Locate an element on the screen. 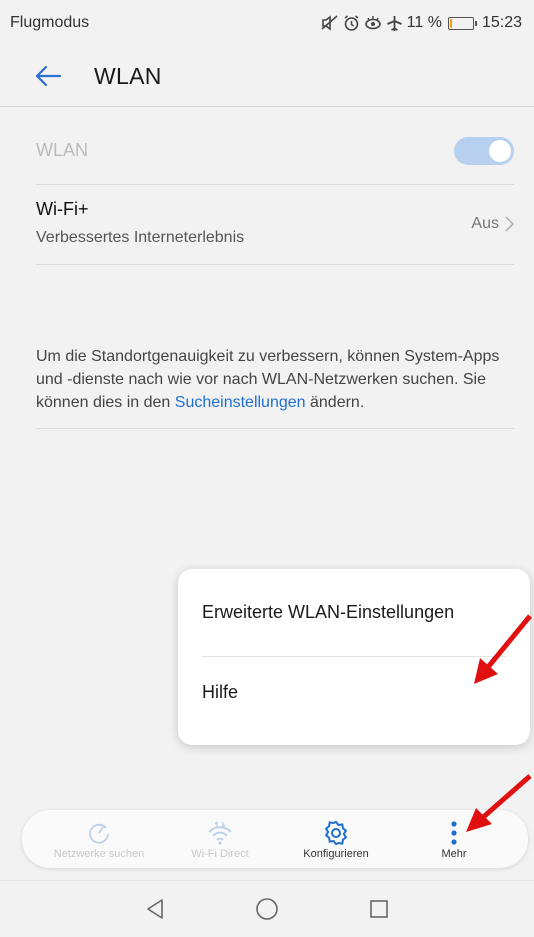  wifi-plus-value: Aus is located at coordinates (492, 224).